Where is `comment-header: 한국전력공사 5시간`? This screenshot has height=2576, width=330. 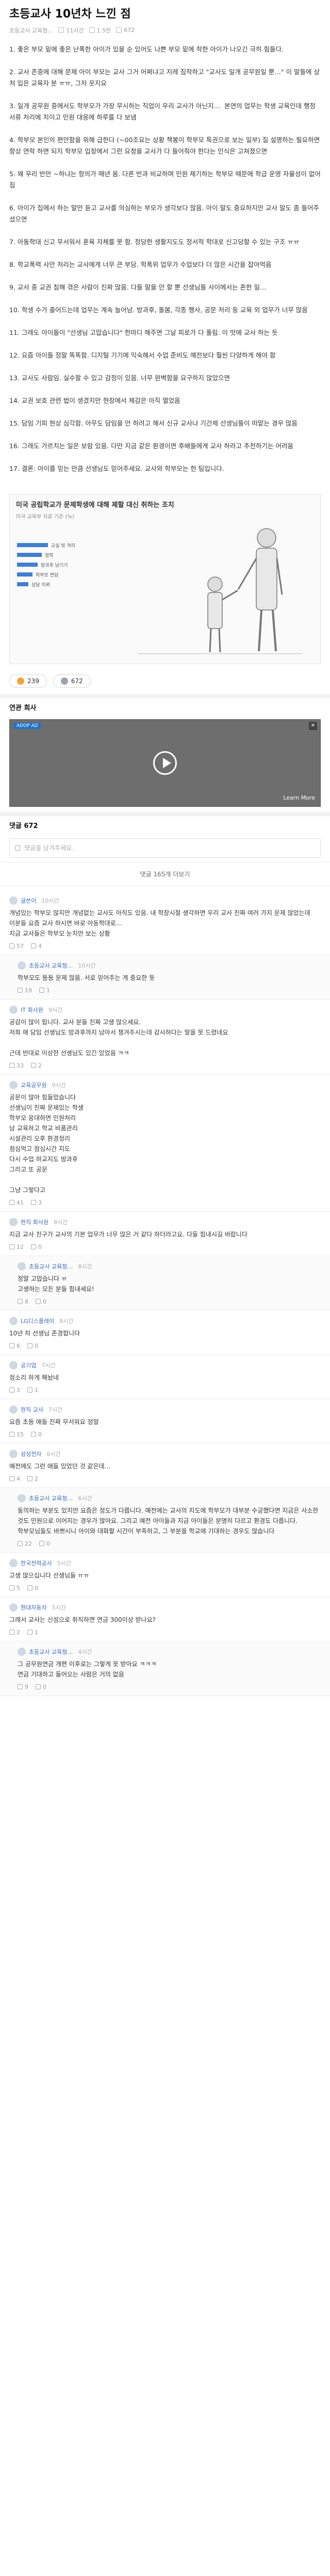
comment-header: 한국전력공사 5시간 is located at coordinates (165, 1562).